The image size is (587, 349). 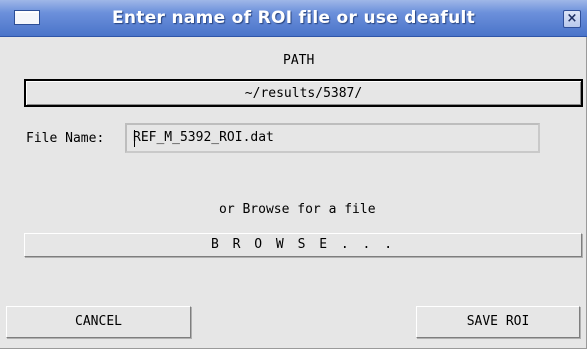 I want to click on close-icon: ×, so click(x=572, y=19).